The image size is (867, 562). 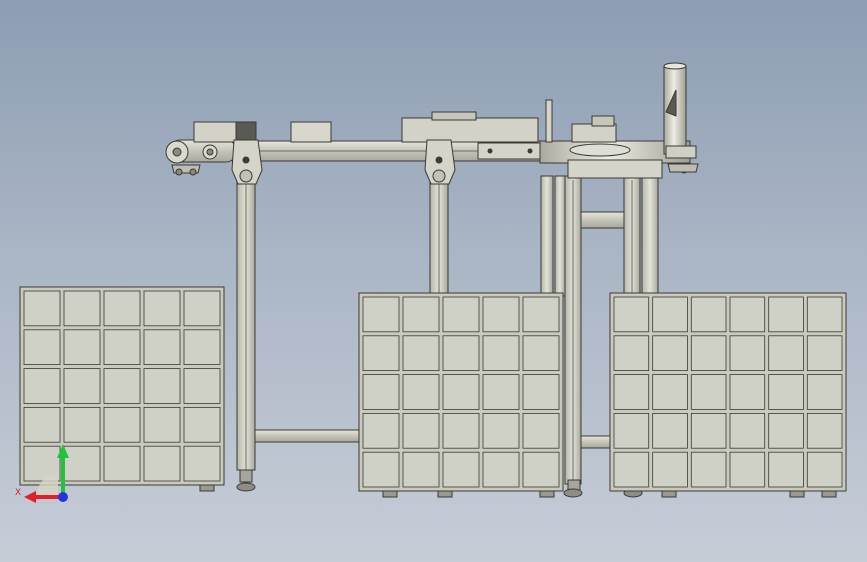 What do you see at coordinates (215, 132) in the screenshot?
I see `motor-block-left` at bounding box center [215, 132].